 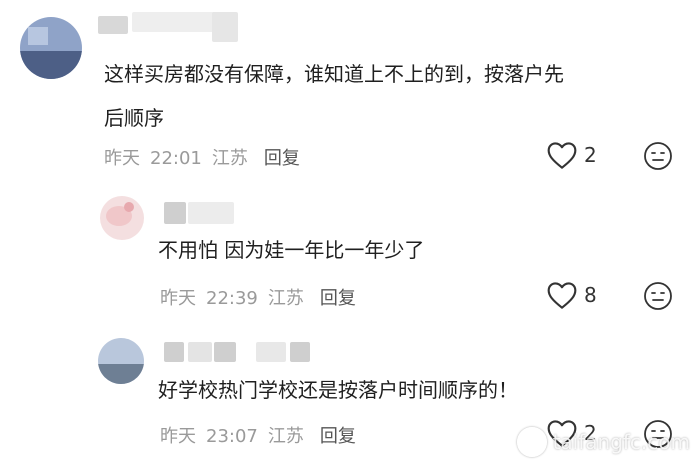 I want to click on comment-time: 23:07, so click(x=232, y=436).